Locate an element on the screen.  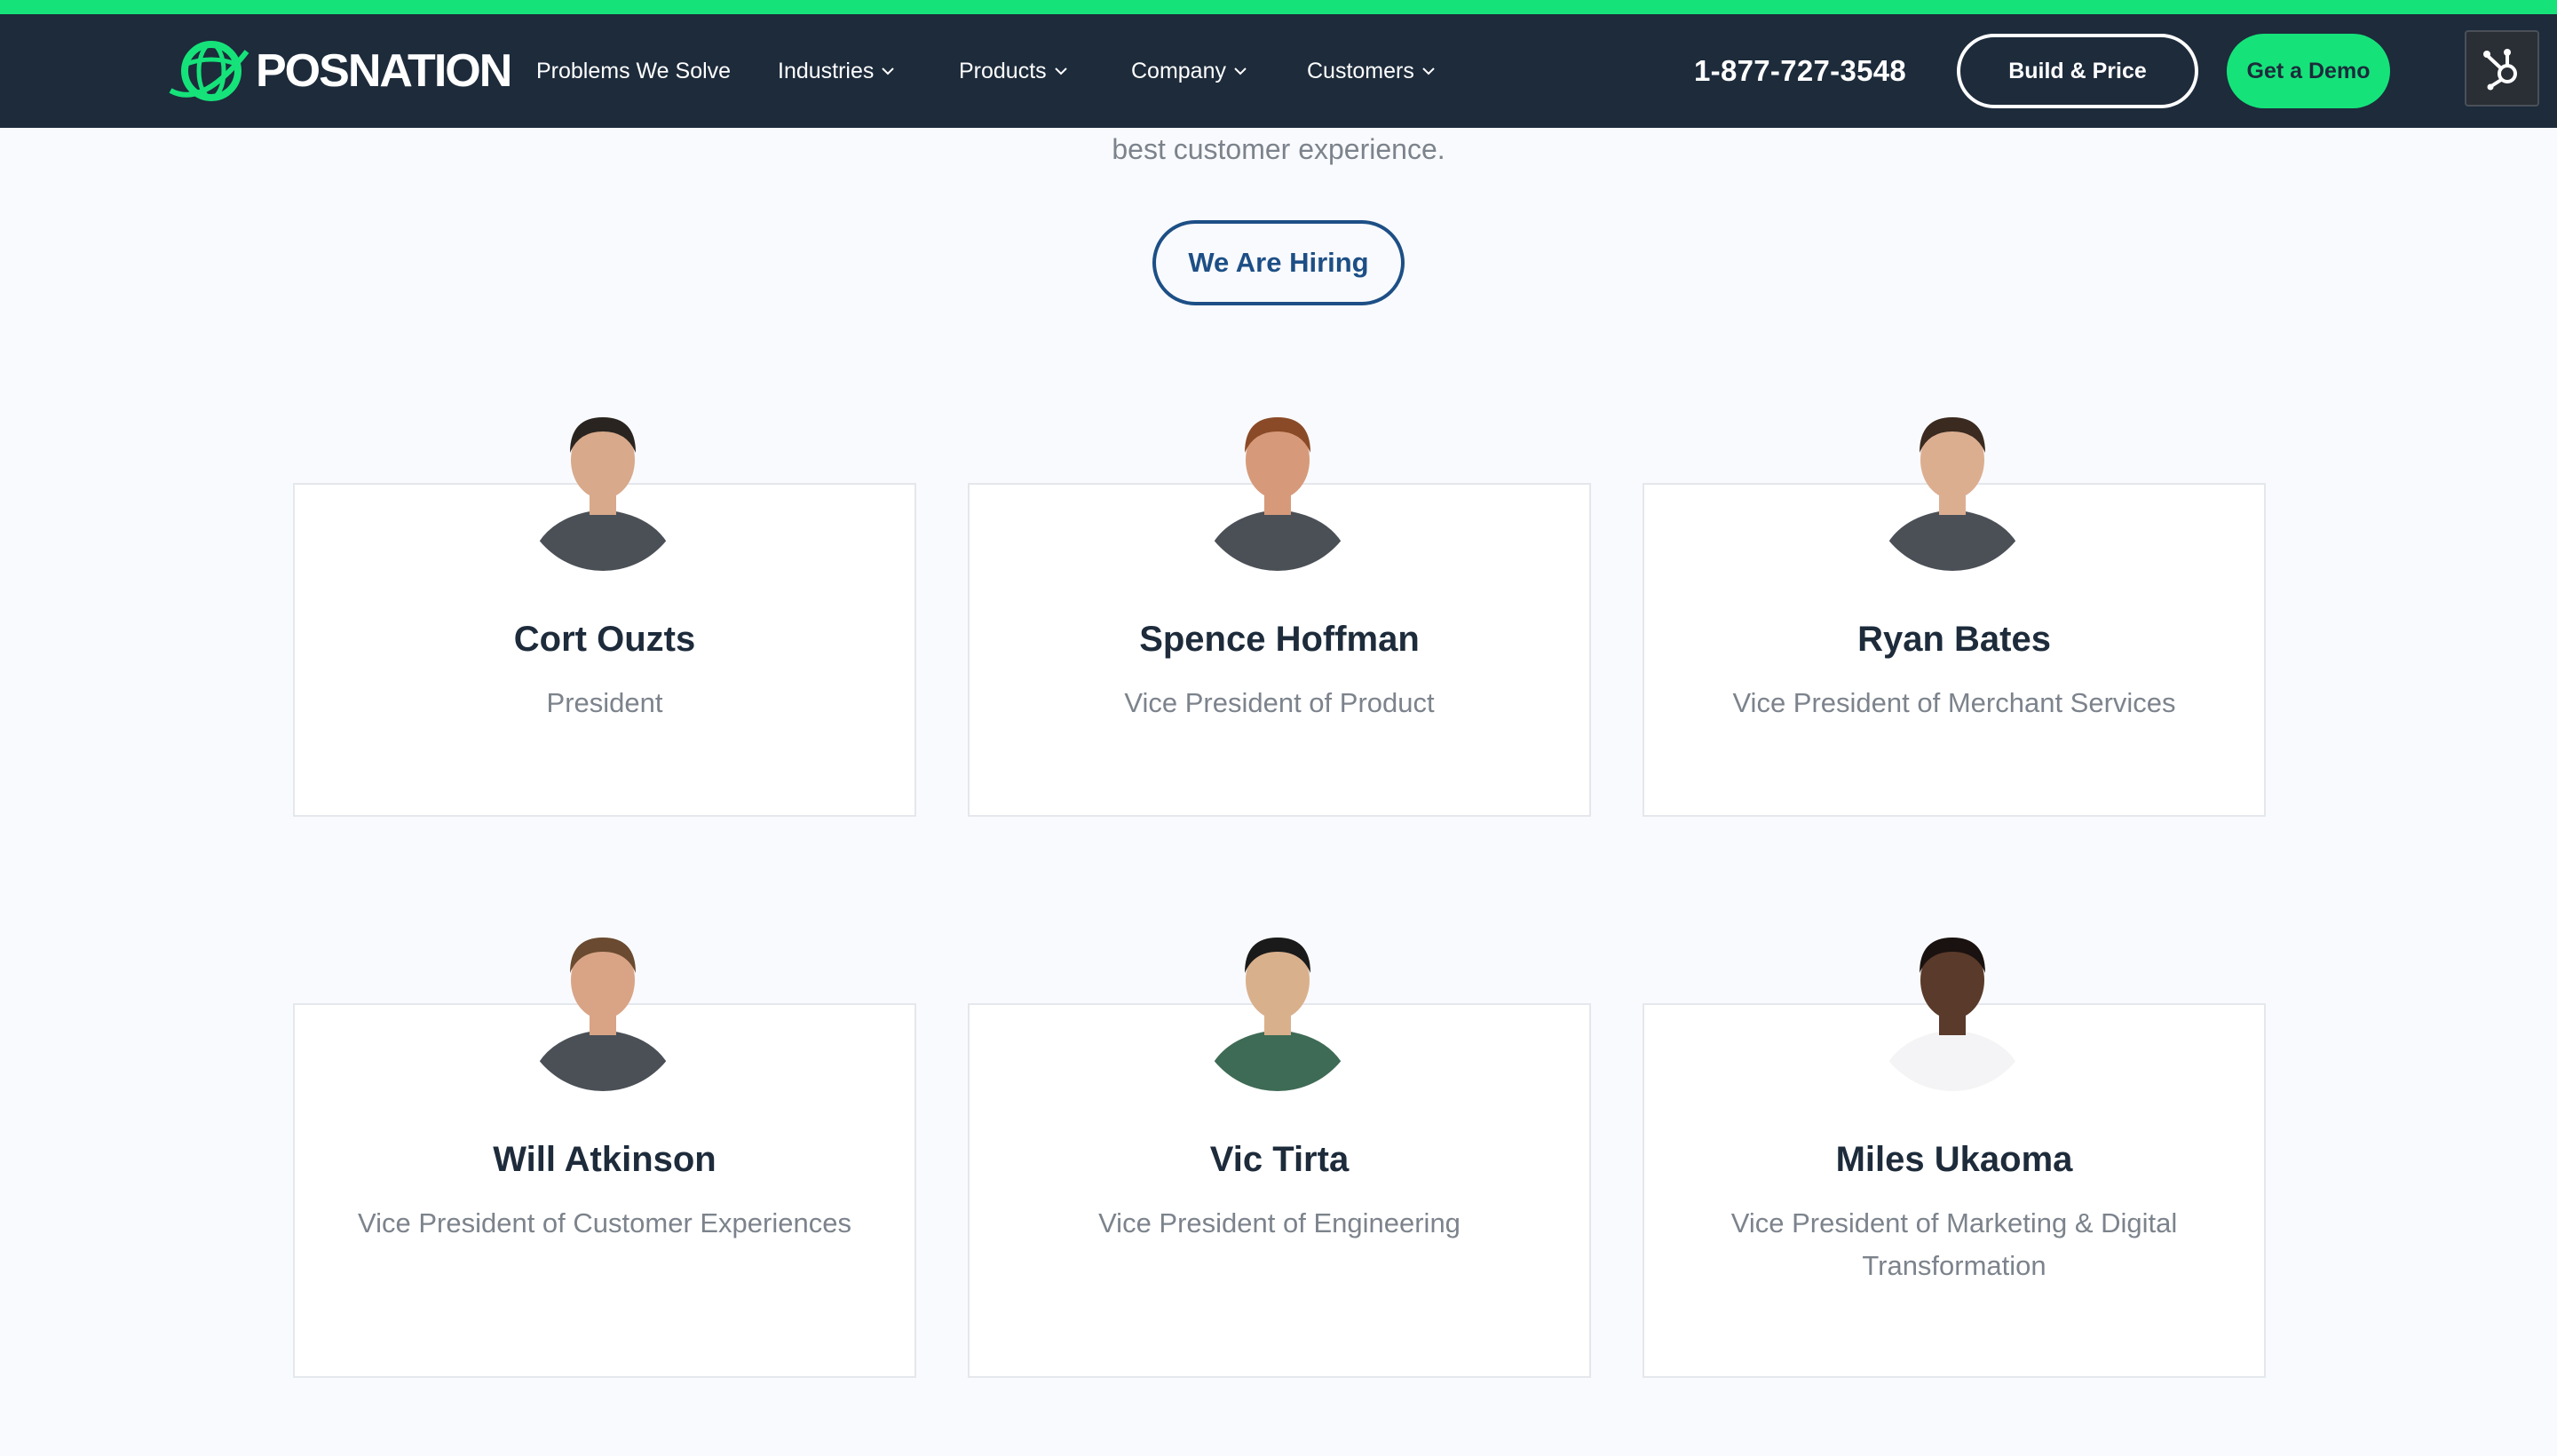
team-member-name: Vic Tirta is located at coordinates (1279, 1159).